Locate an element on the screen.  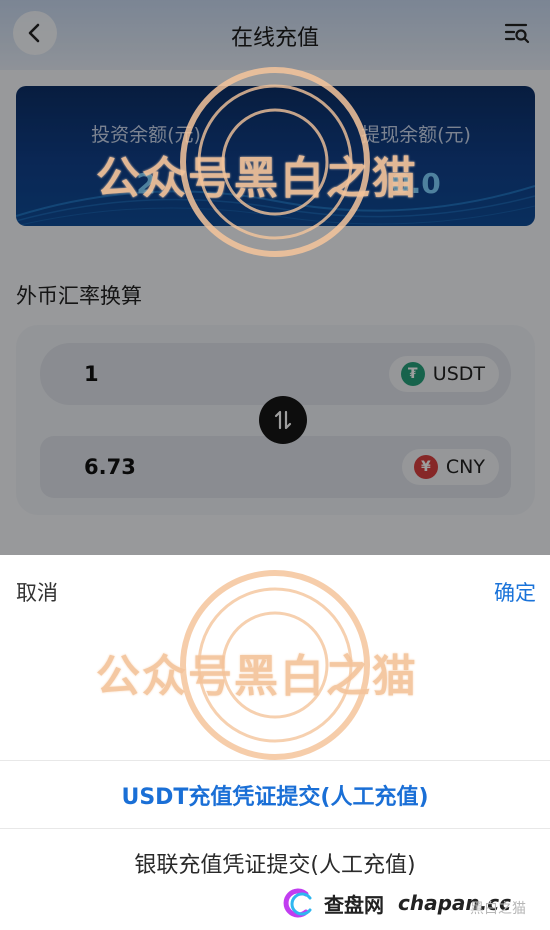
footer-brand: 查盘网 is located at coordinates (354, 904).